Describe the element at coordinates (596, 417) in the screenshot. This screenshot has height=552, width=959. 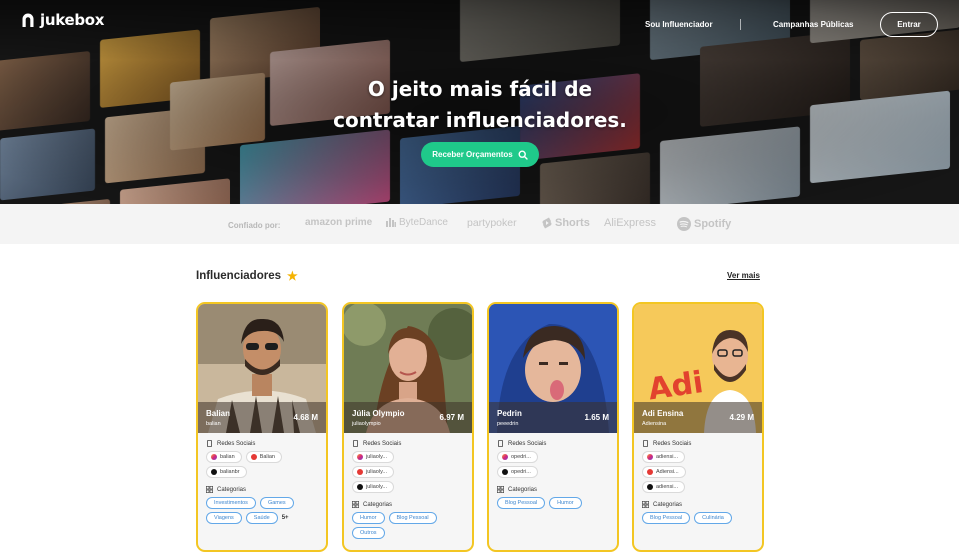
I see `follower-count: 1.65 M` at that location.